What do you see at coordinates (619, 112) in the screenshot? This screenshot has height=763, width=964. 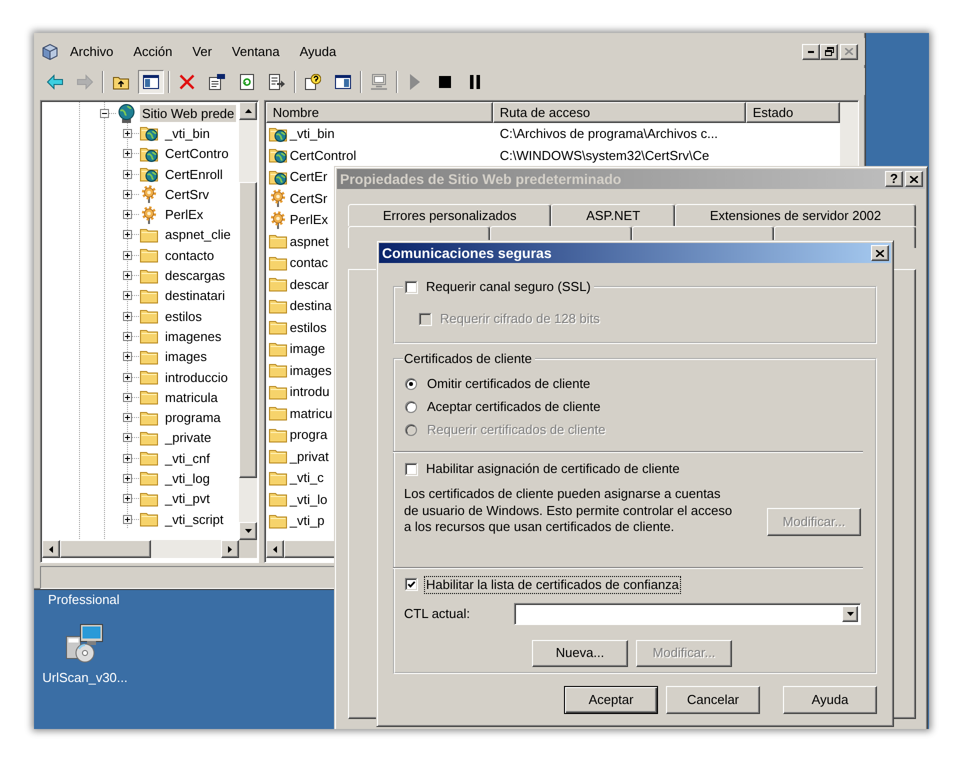 I see `column-header: Ruta de acceso` at bounding box center [619, 112].